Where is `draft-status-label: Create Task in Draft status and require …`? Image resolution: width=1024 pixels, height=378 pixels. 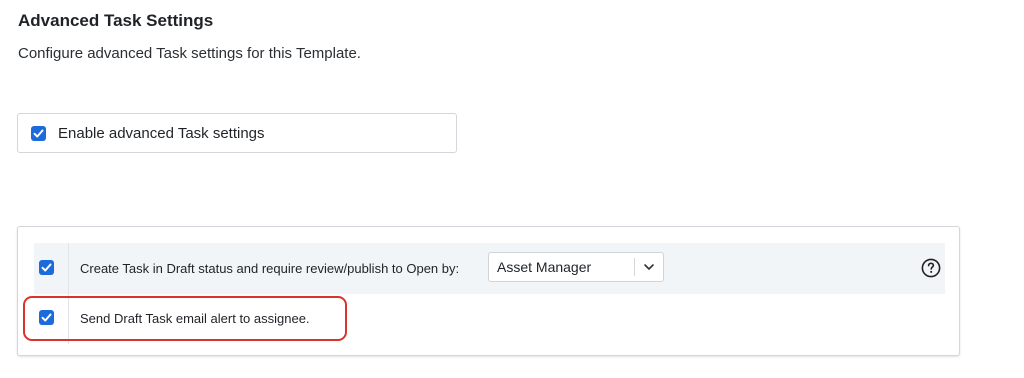
draft-status-label: Create Task in Draft status and require … is located at coordinates (270, 268).